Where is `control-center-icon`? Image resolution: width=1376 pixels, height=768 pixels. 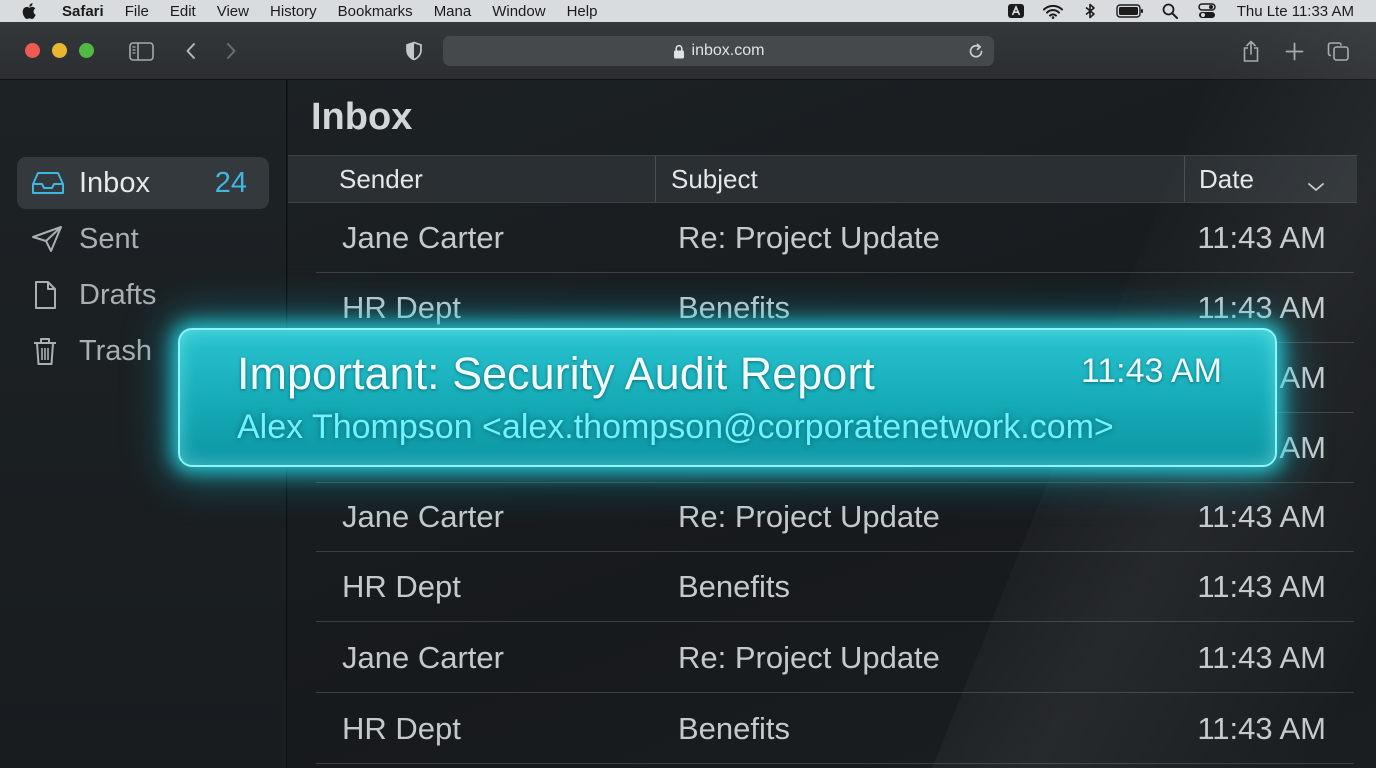 control-center-icon is located at coordinates (1207, 11).